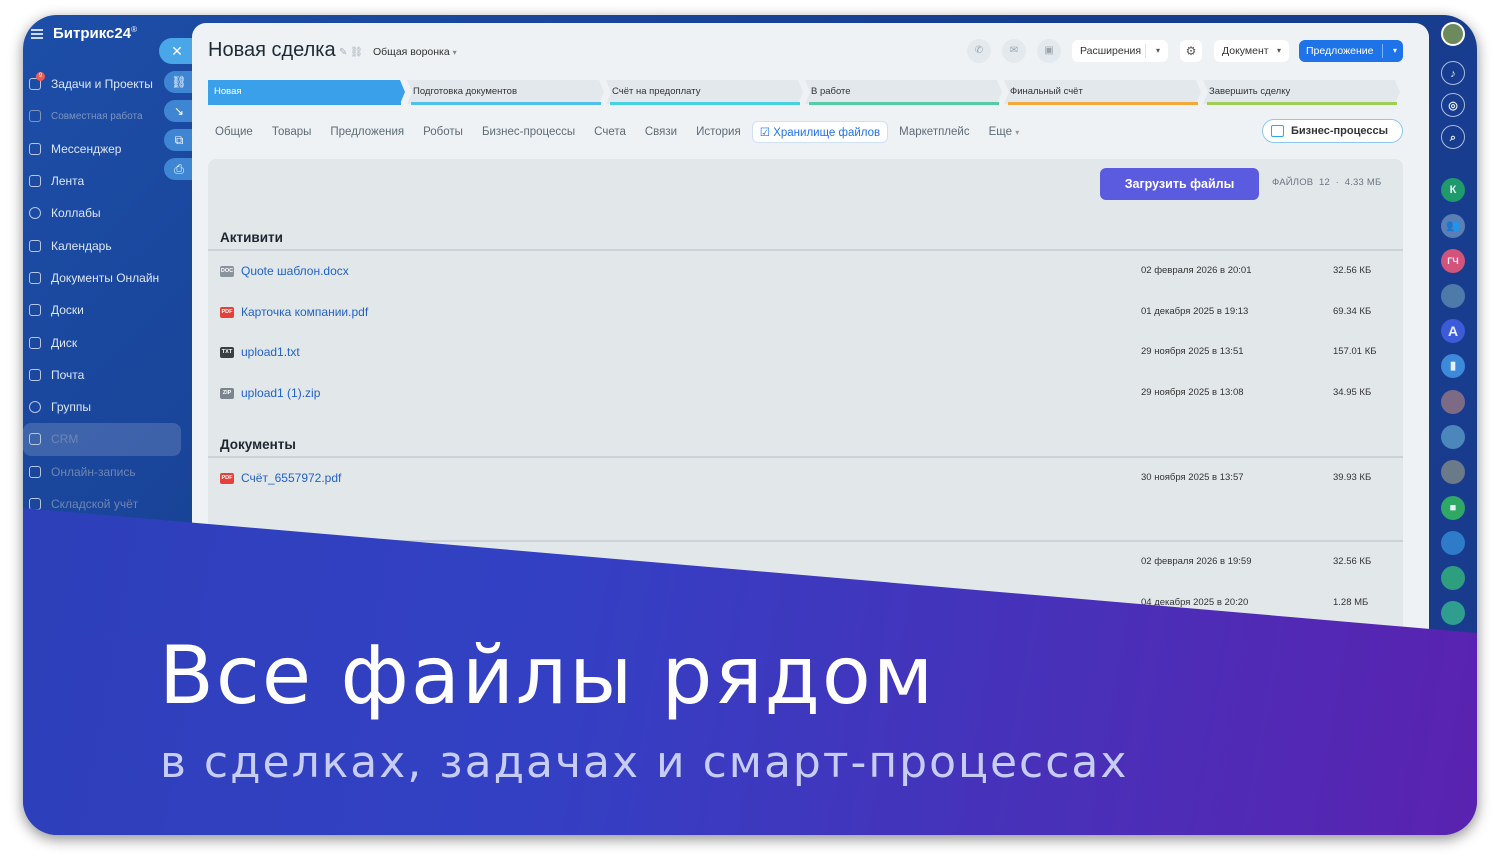 This screenshot has width=1500, height=866. I want to click on banner-subtitle: в сделках, задачах и смарт-процессах, so click(644, 762).